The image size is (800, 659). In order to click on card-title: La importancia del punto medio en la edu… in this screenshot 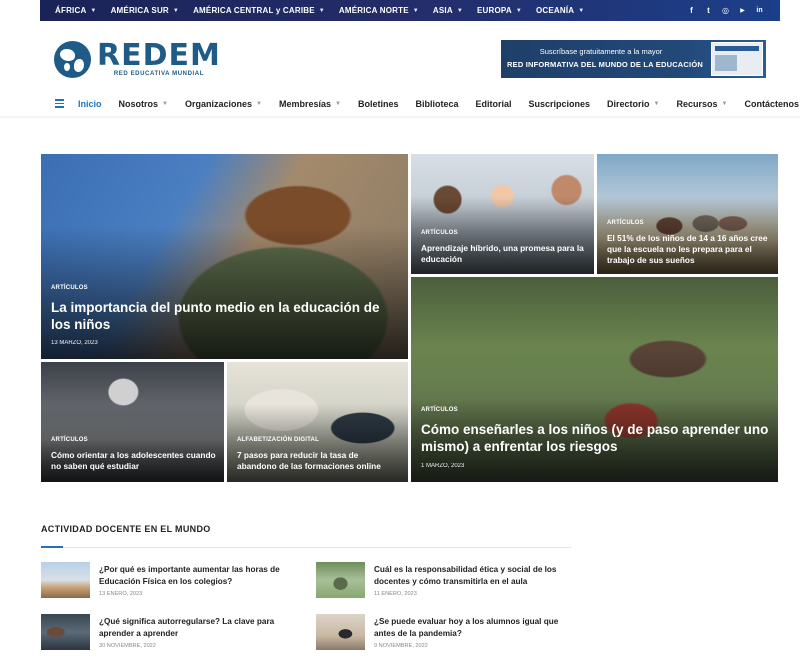, I will do `click(225, 316)`.